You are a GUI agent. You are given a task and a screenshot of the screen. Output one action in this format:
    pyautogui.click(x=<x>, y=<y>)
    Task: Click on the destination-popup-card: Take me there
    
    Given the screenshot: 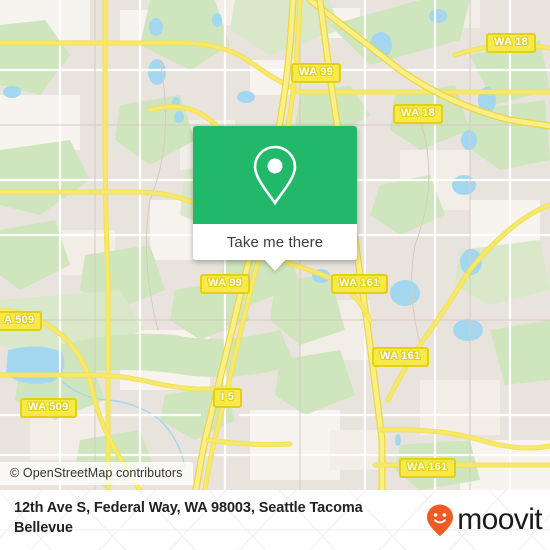 What is the action you would take?
    pyautogui.click(x=275, y=198)
    